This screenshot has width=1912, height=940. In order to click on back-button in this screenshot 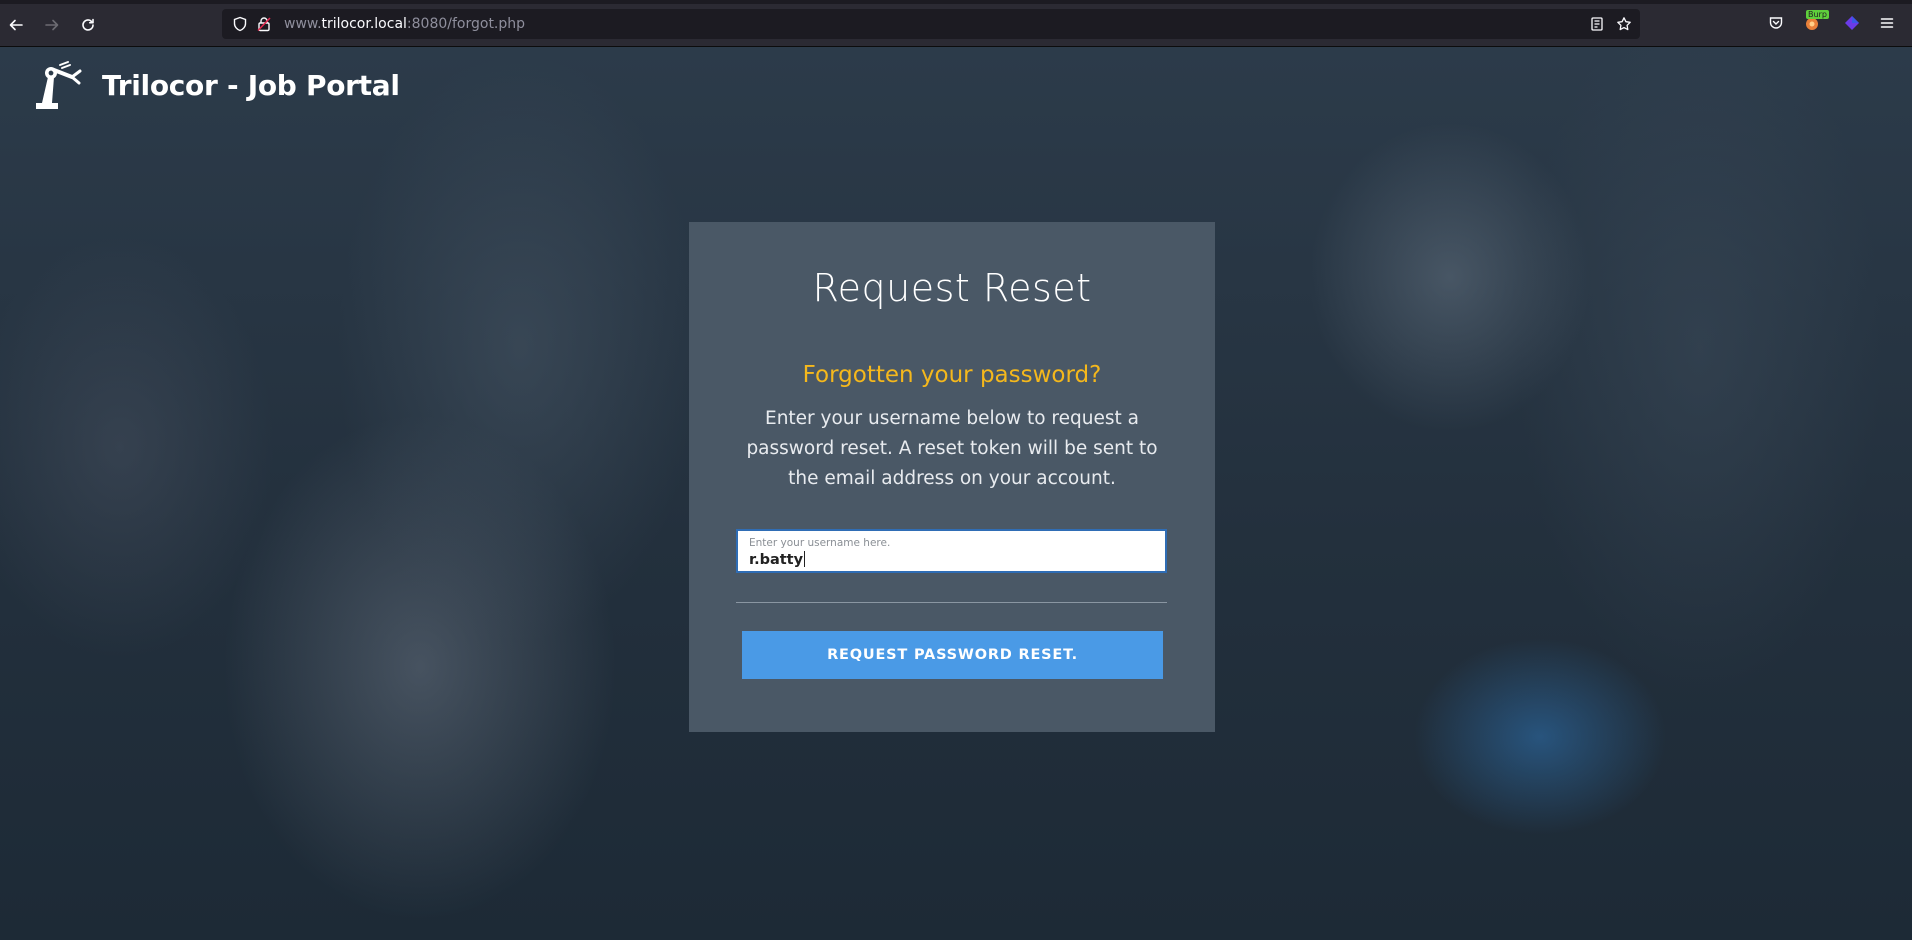, I will do `click(16, 25)`.